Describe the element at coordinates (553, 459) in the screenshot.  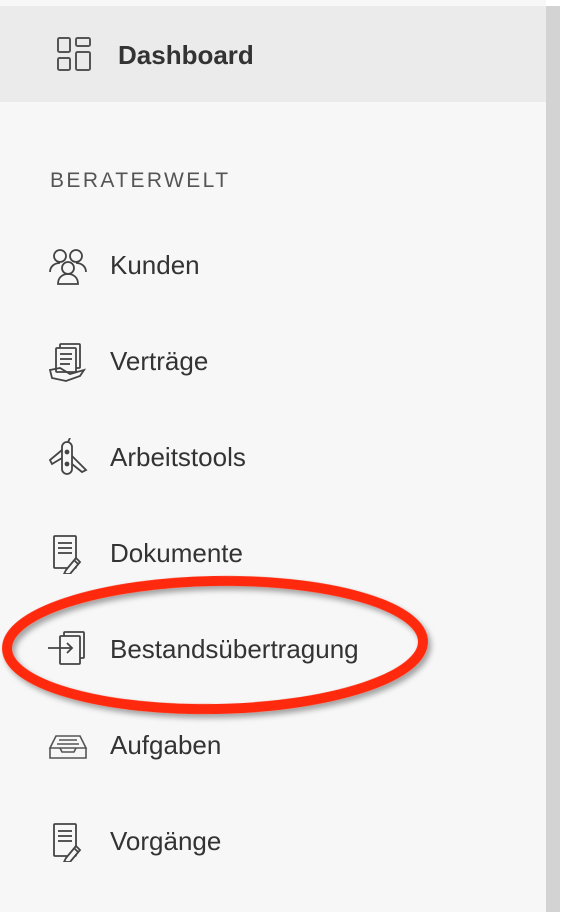
I see `scrollbar-thumb` at that location.